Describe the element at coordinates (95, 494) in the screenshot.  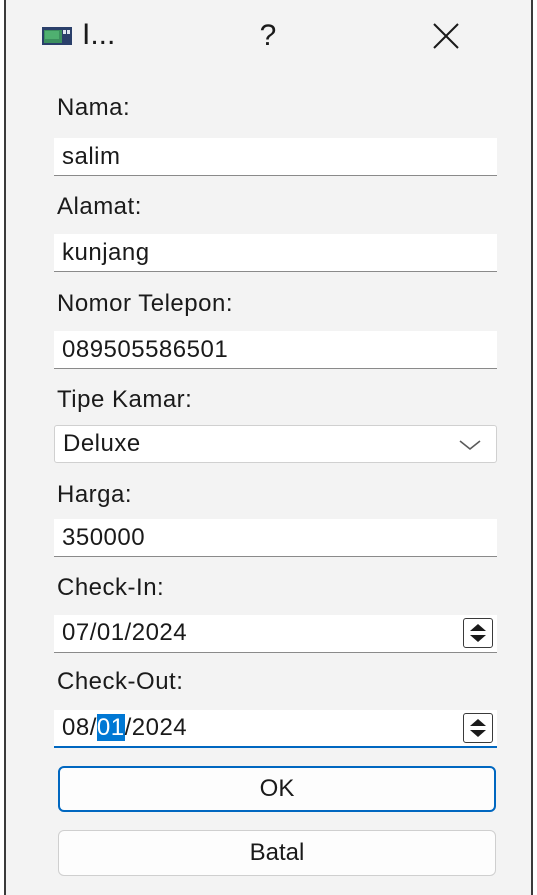
I see `harga-label: Harga:` at that location.